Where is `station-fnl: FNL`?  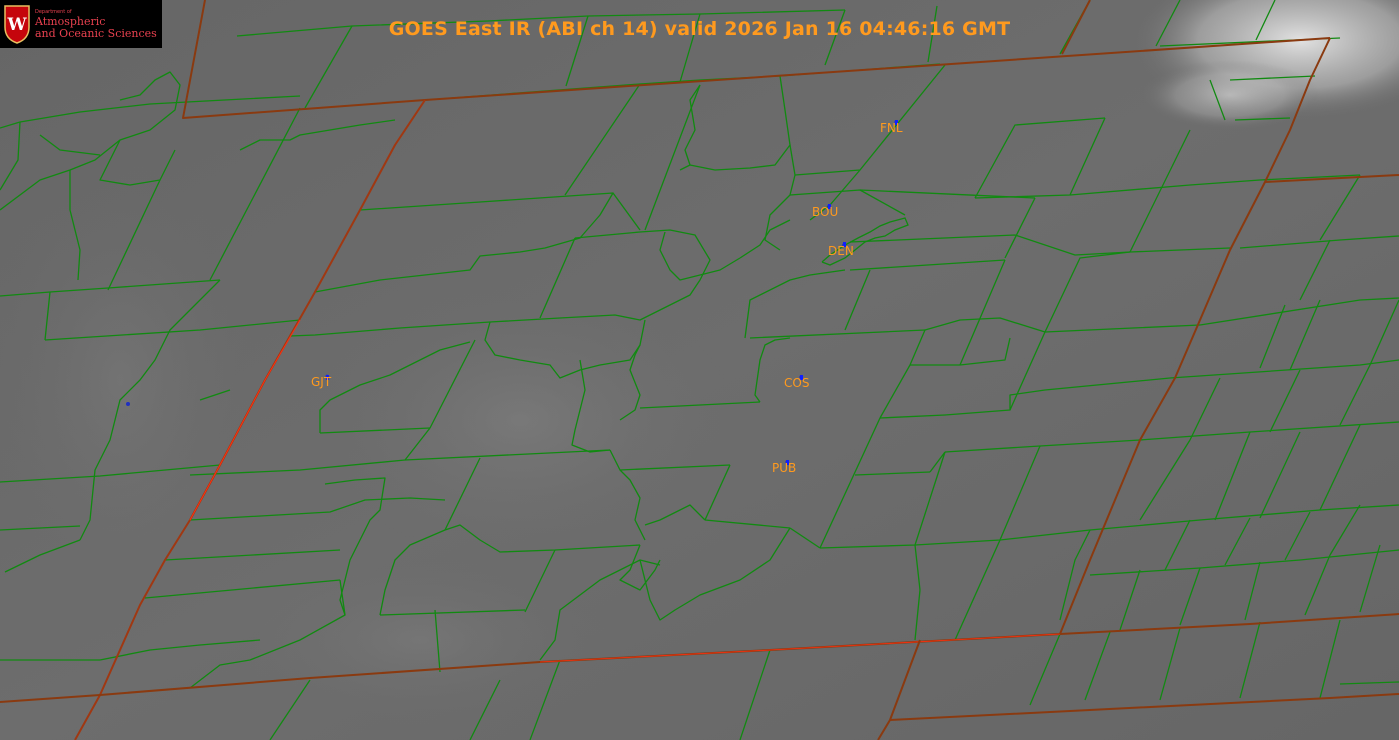
station-fnl: FNL is located at coordinates (891, 127).